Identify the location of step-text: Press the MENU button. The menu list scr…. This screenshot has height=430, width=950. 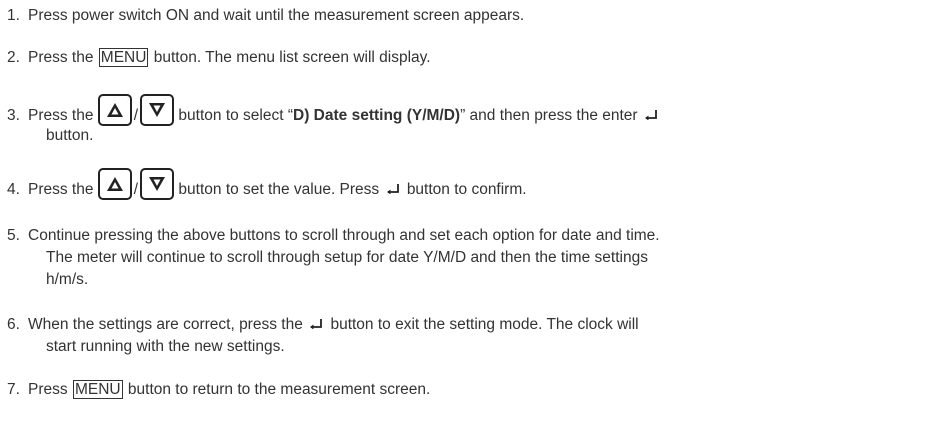
(478, 57).